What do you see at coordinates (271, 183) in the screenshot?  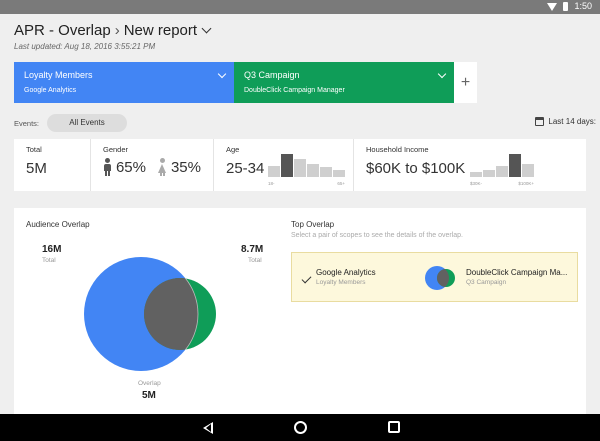 I see `age-tick-min: 18-` at bounding box center [271, 183].